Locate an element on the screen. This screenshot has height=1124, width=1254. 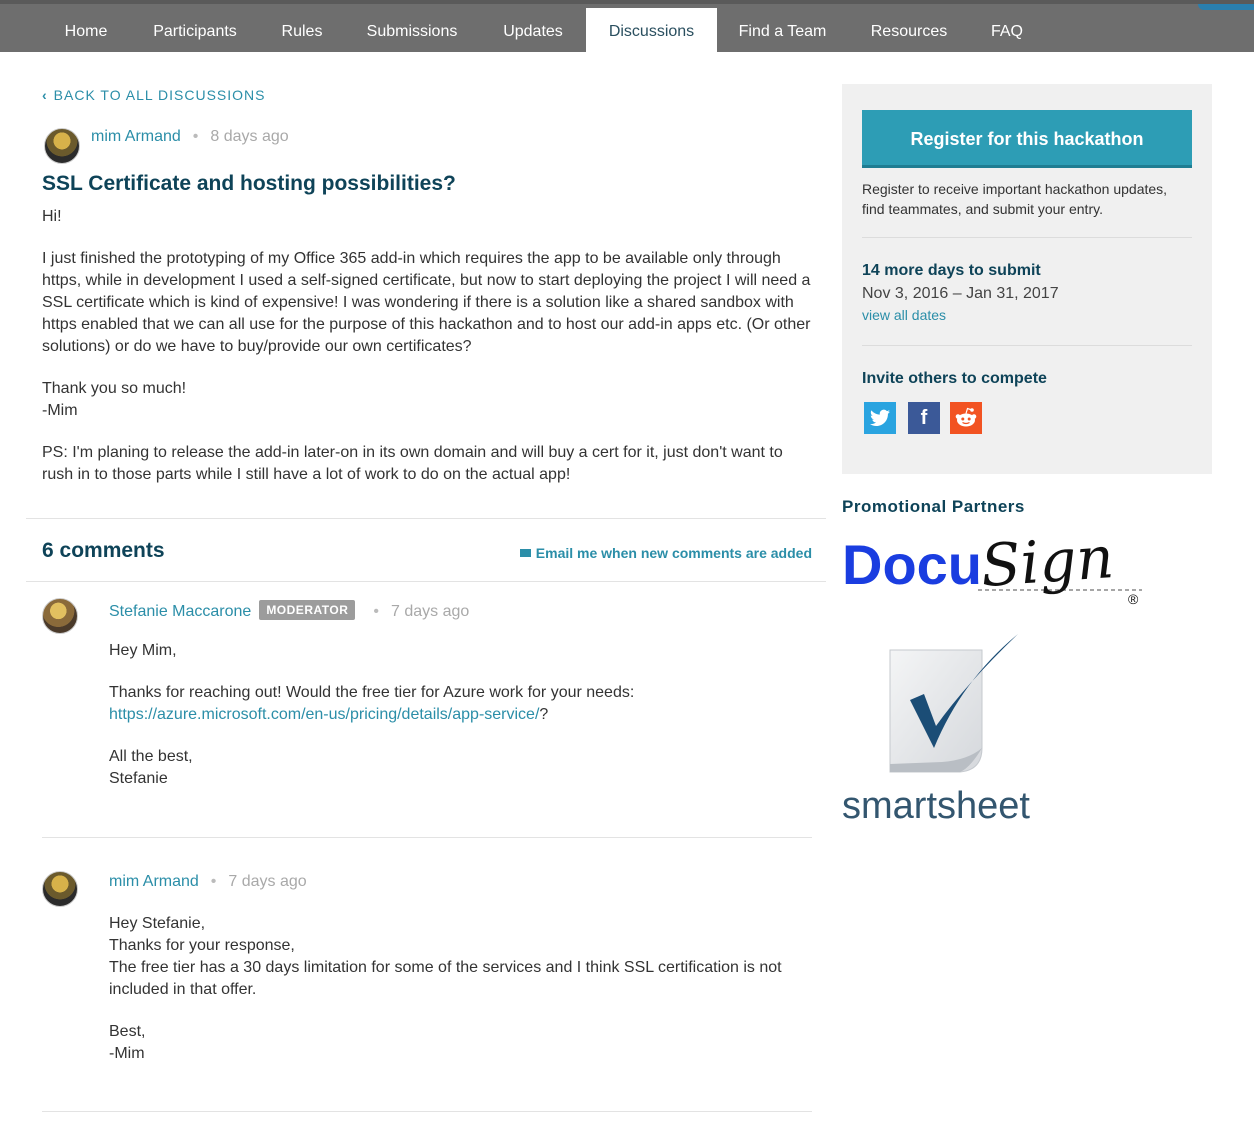
nav-find-a-team: Find a Team is located at coordinates (782, 32).